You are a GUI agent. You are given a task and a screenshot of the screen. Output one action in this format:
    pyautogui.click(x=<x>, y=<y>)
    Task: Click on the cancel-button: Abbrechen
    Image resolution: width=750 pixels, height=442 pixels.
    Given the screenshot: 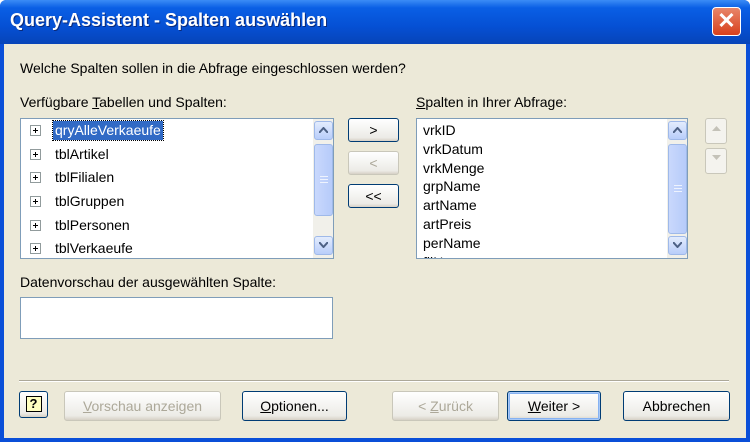 What is the action you would take?
    pyautogui.click(x=676, y=406)
    